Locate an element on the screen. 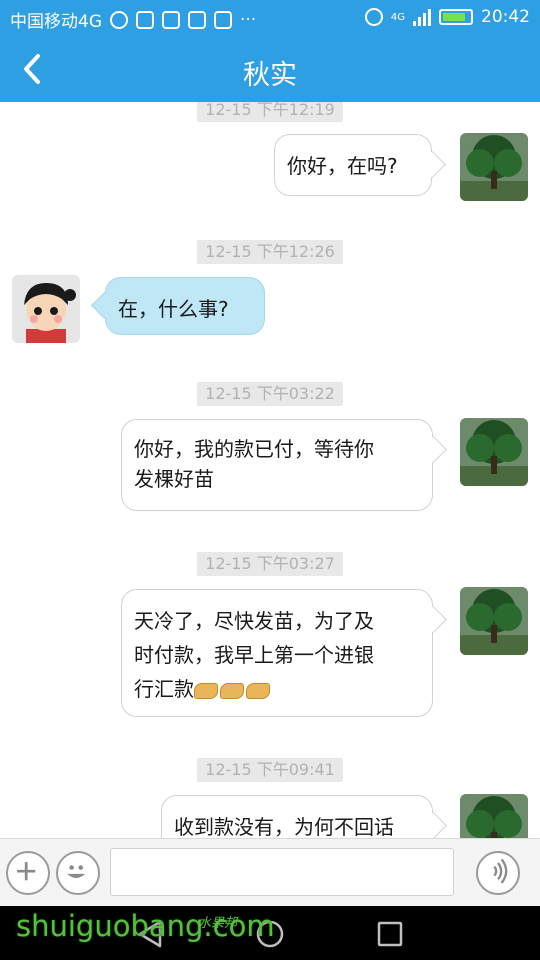 This screenshot has height=960, width=540. sound-wave-icon is located at coordinates (500, 871).